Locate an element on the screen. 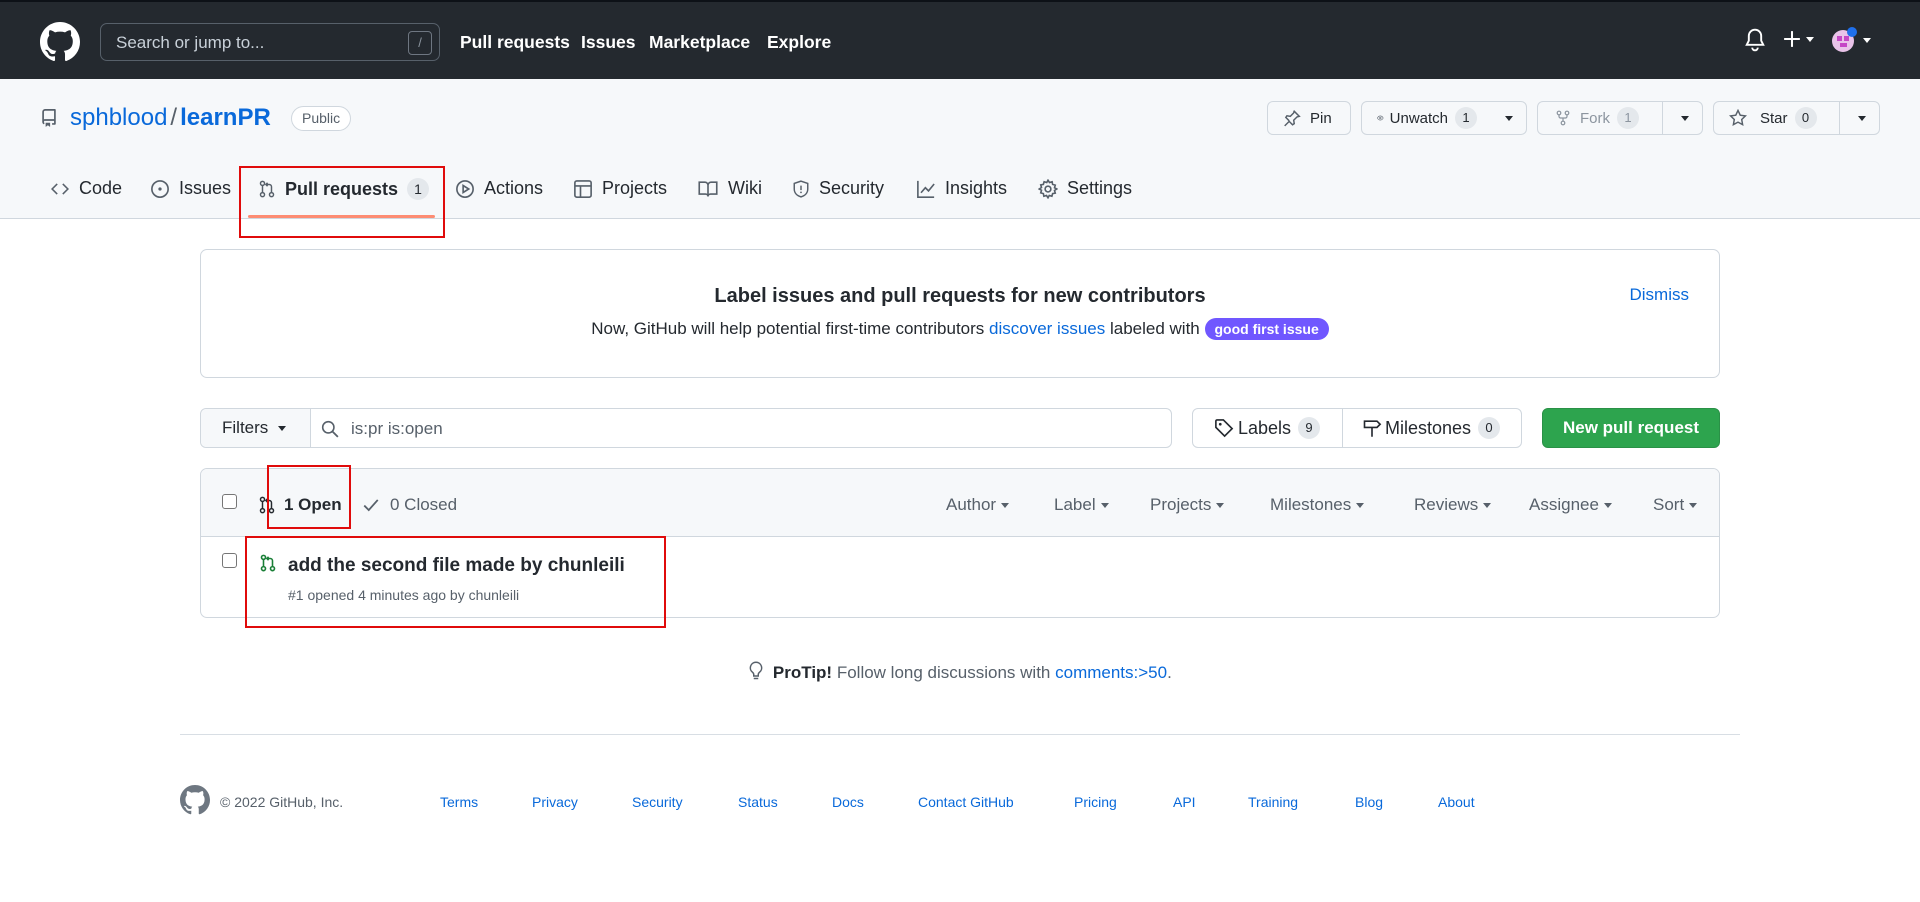 The width and height of the screenshot is (1920, 902). notifications-bell-icon is located at coordinates (1755, 40).